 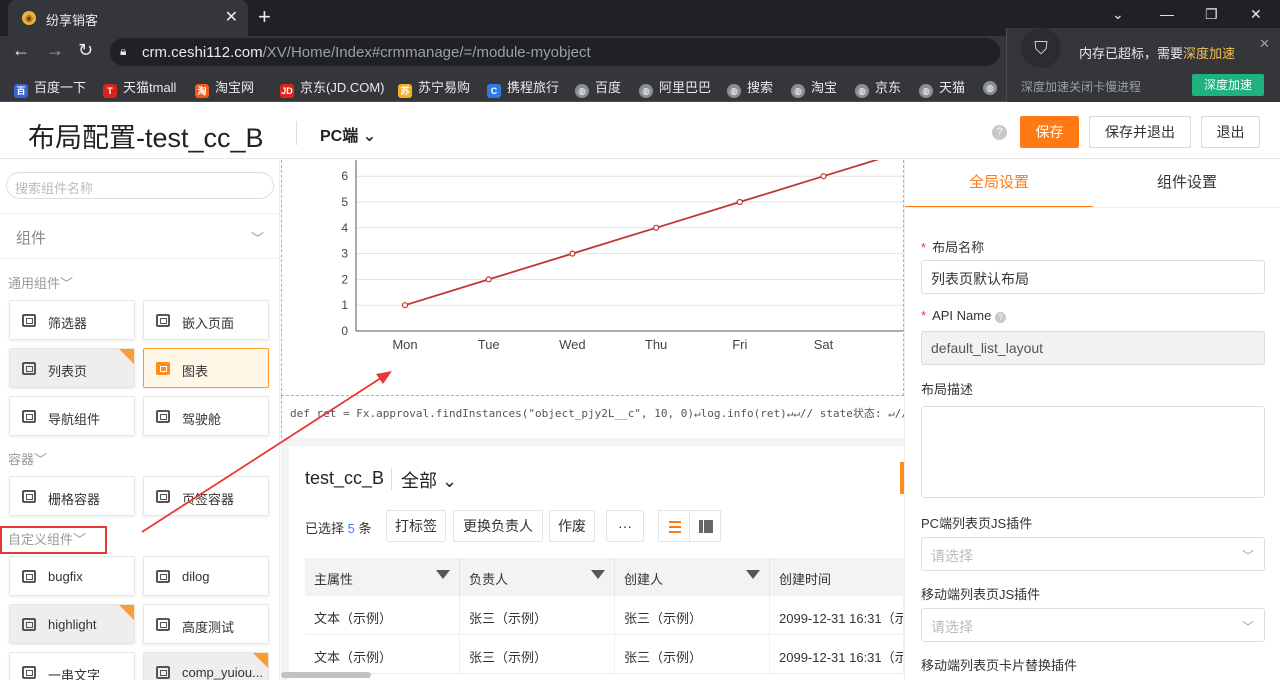 I want to click on component-card: 导航组件, so click(x=72, y=416).